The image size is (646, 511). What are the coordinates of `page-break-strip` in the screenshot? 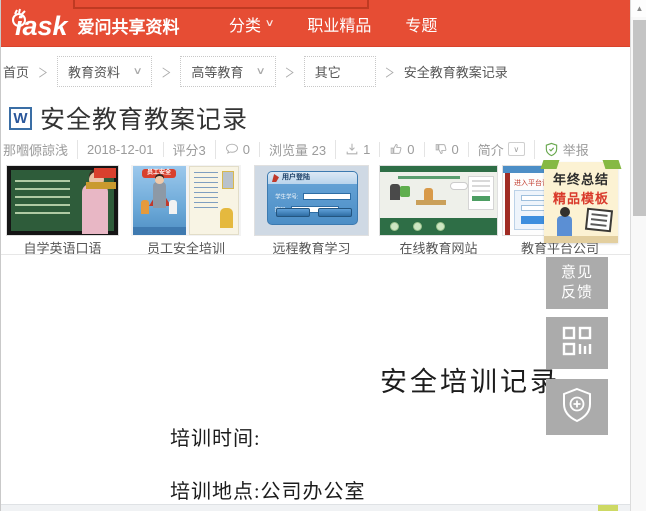 It's located at (315, 507).